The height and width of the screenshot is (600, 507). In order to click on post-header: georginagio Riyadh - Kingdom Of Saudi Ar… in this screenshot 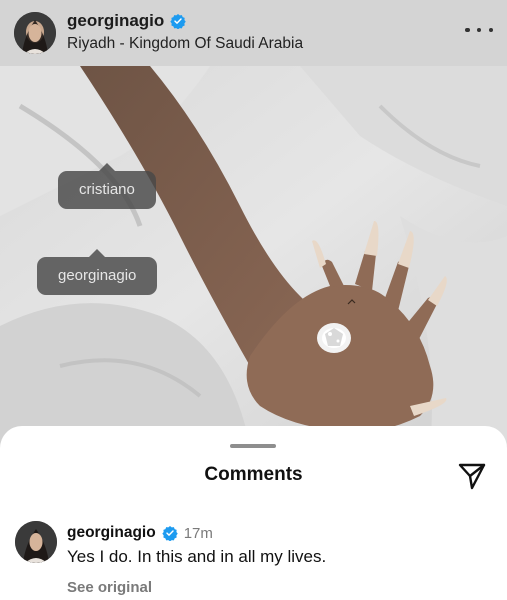, I will do `click(253, 33)`.